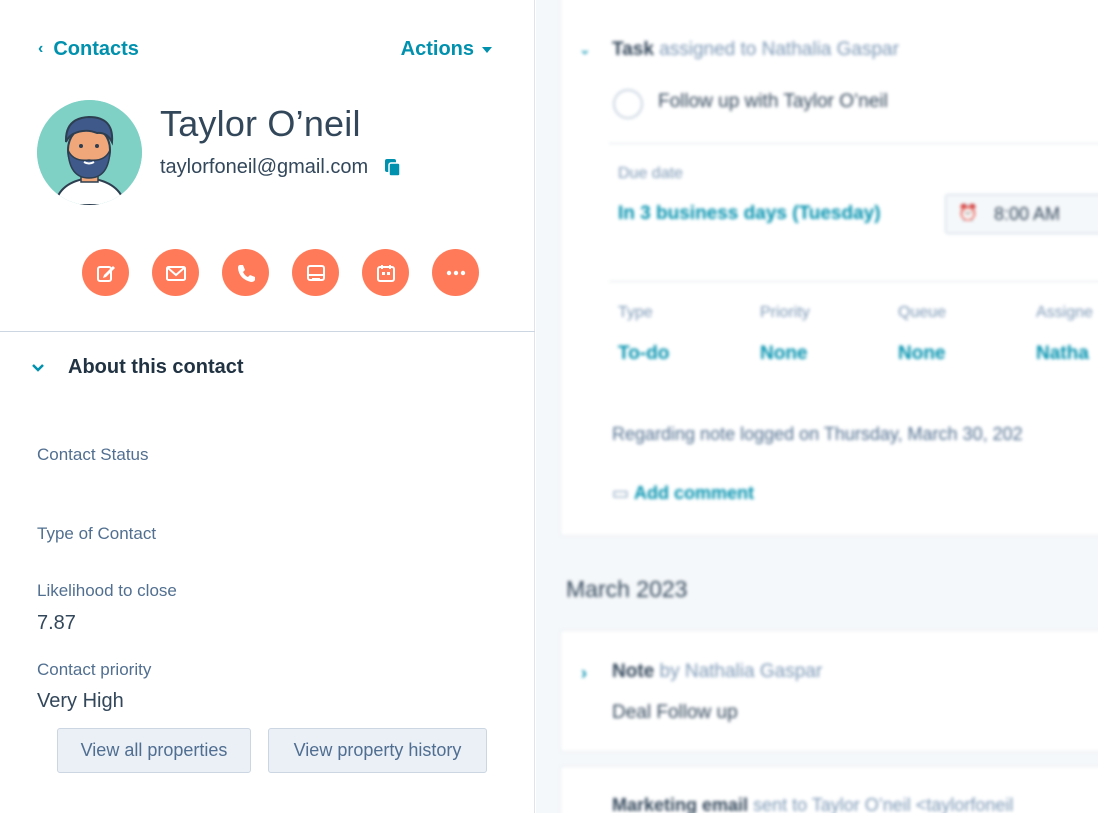  Describe the element at coordinates (922, 354) in the screenshot. I see `queue-dropdown: None` at that location.